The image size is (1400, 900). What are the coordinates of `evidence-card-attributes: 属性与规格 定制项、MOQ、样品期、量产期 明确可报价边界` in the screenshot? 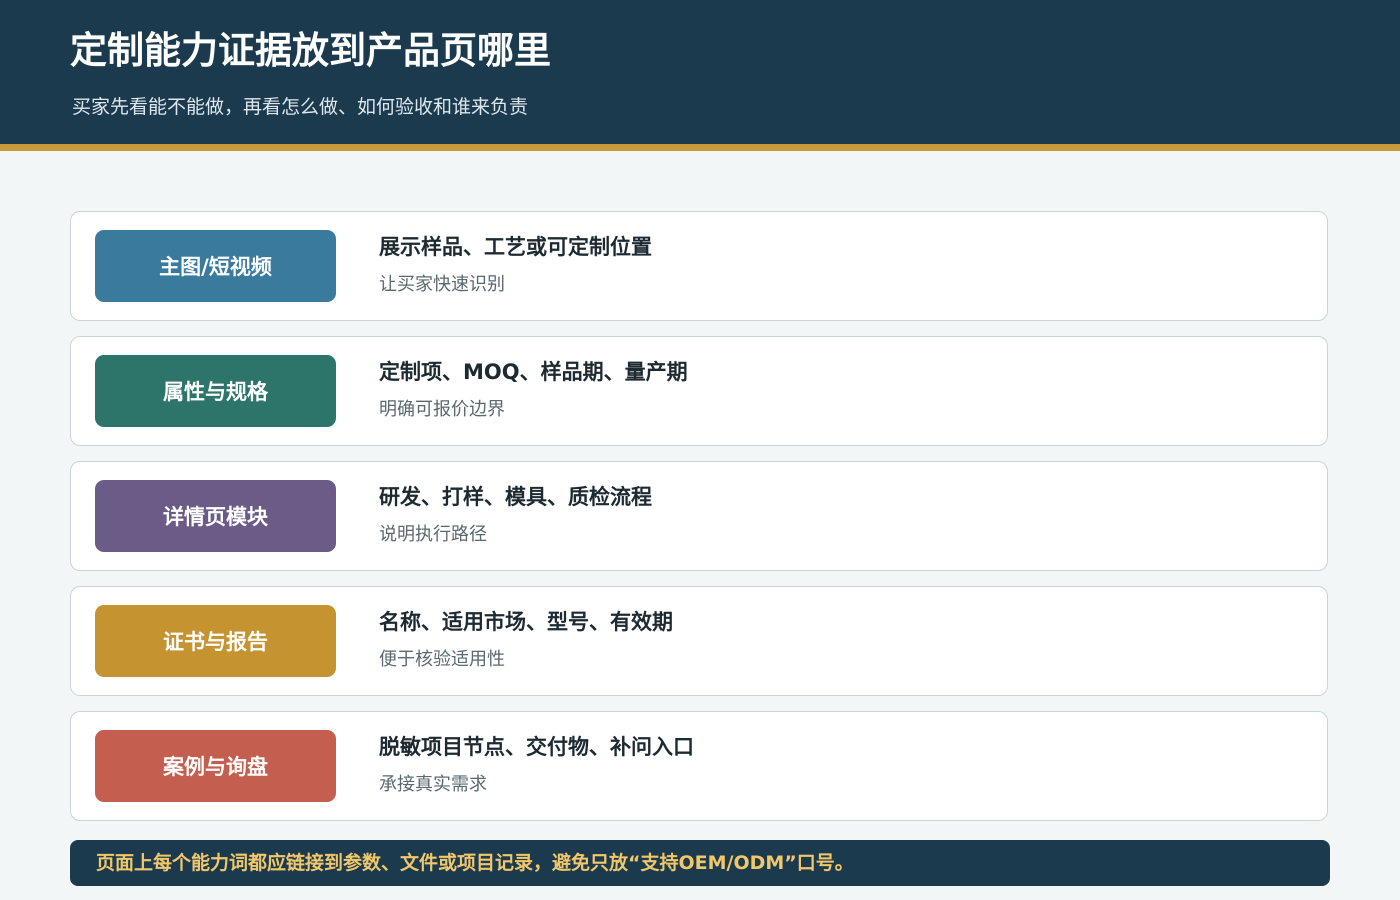 It's located at (699, 391).